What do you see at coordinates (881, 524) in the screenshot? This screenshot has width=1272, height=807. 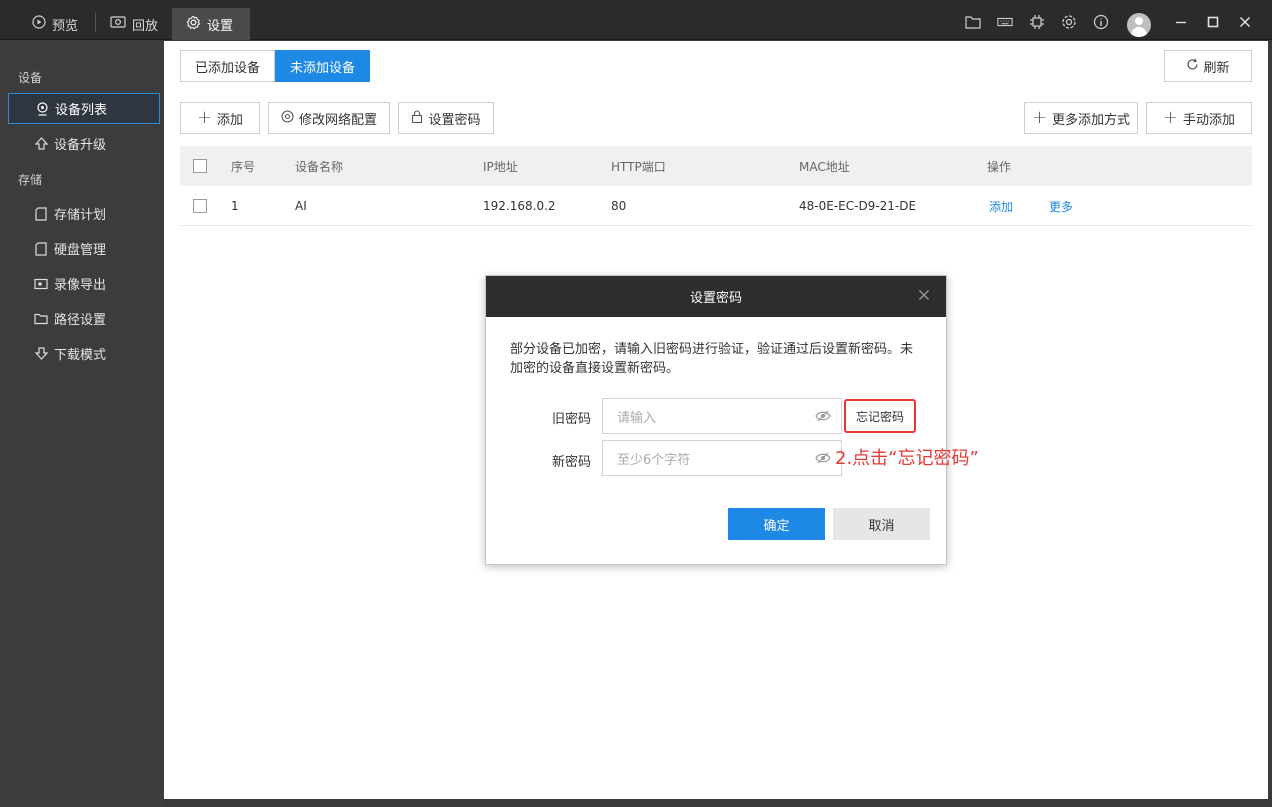 I see `cancel-button: 取消` at bounding box center [881, 524].